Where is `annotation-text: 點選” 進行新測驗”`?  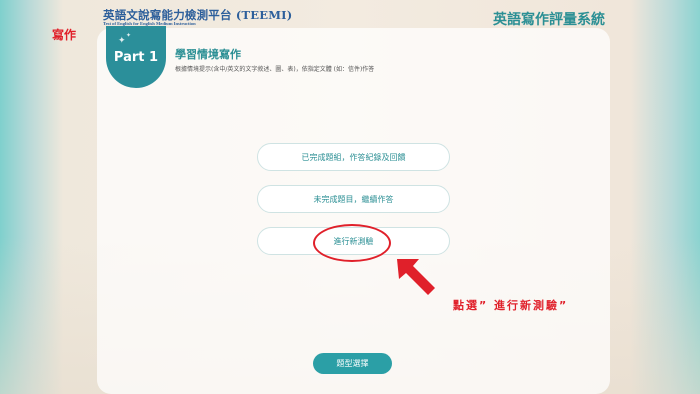
annotation-text: 點選” 進行新測驗” is located at coordinates (511, 305).